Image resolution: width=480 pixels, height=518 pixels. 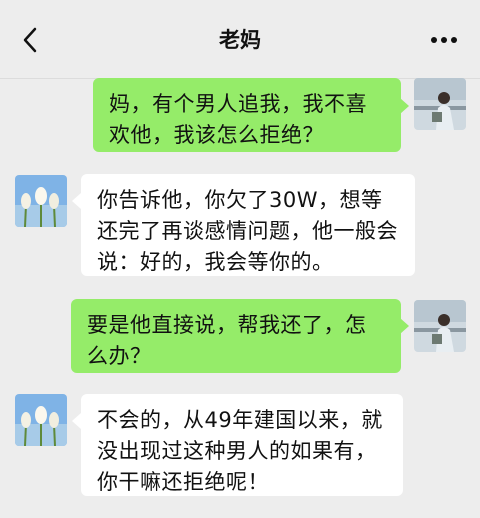 I want to click on message-bubble-received: 你告诉他，你欠了30W，想等还完了再谈感情问题，他一般会说：好的，我会等你的。, so click(x=248, y=225).